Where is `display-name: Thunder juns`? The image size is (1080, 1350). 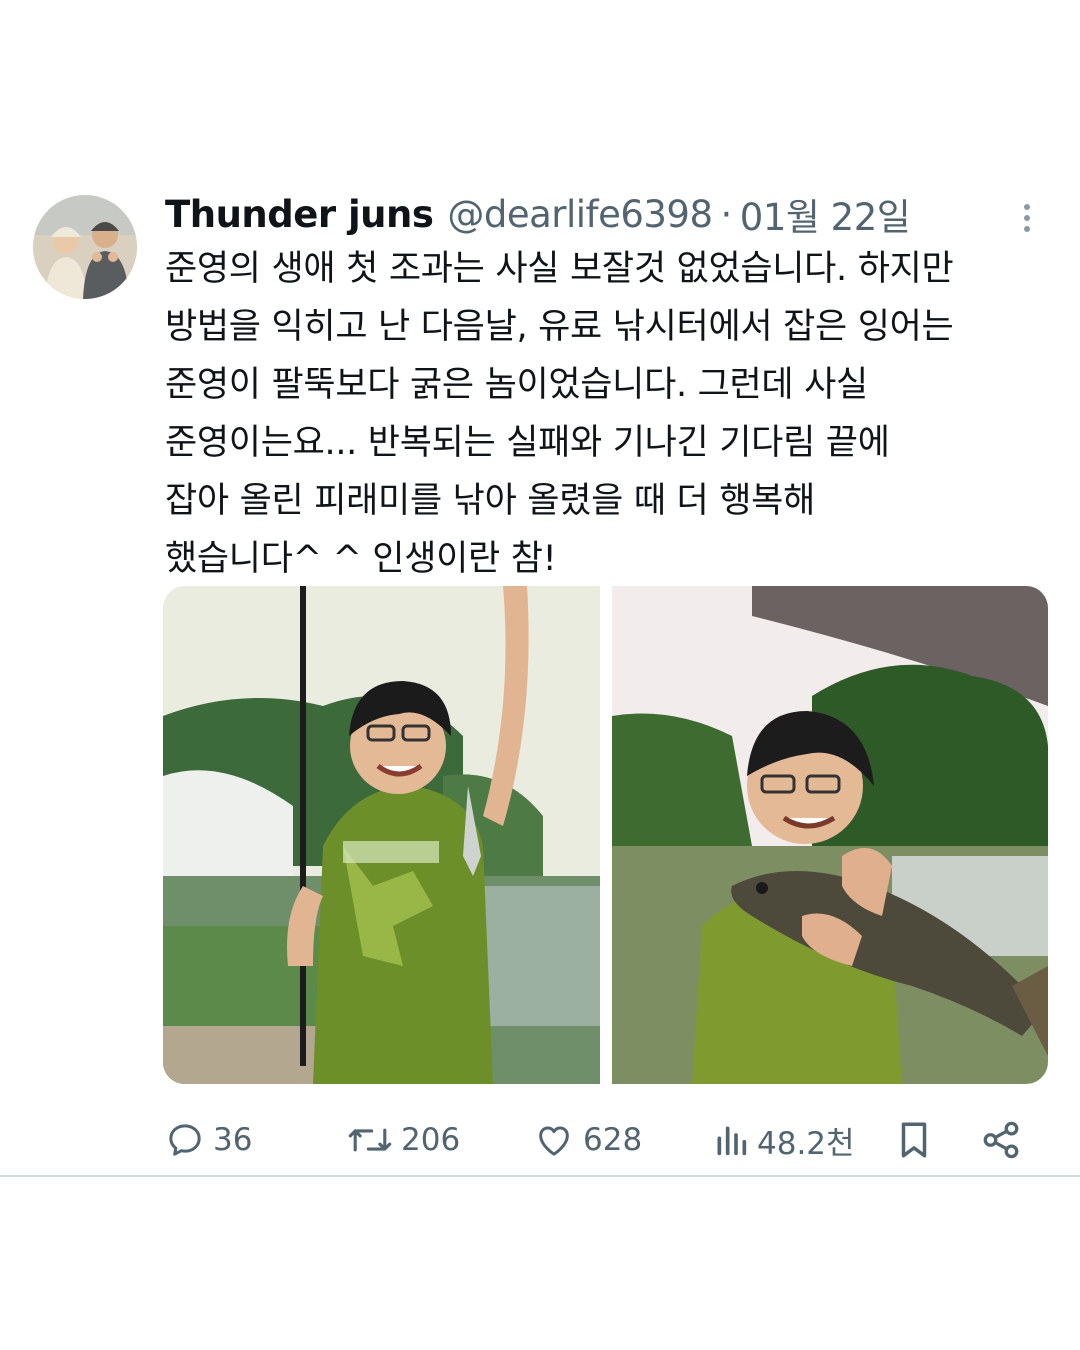
display-name: Thunder juns is located at coordinates (299, 214).